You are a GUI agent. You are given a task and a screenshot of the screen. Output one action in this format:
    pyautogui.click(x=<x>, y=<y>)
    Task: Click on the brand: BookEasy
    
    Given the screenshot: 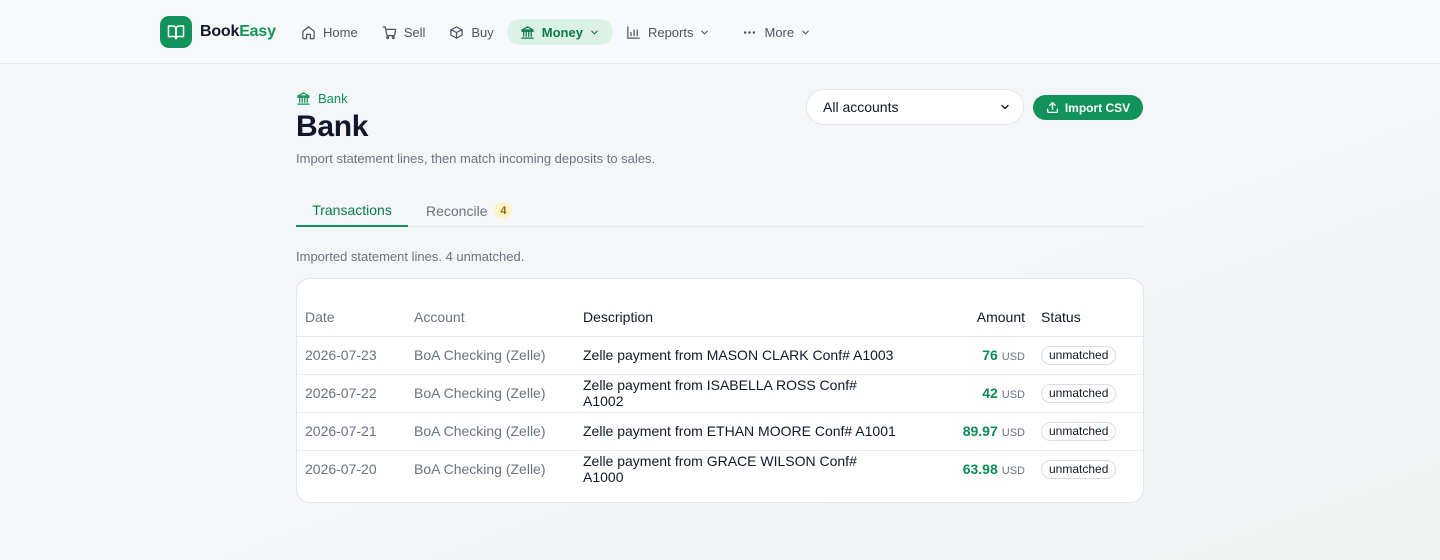 What is the action you would take?
    pyautogui.click(x=218, y=32)
    